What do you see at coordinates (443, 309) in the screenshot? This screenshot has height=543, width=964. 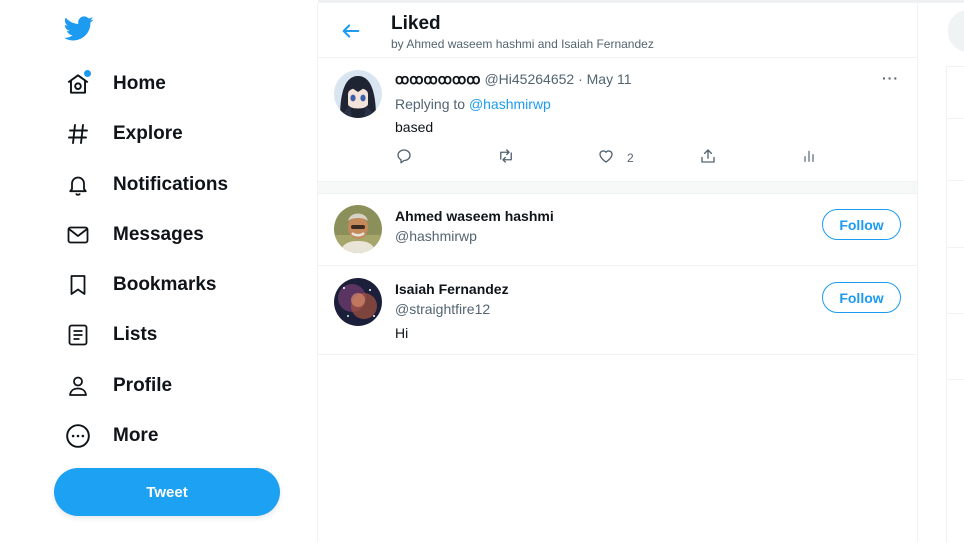 I see `user-handle: @straightfire12` at bounding box center [443, 309].